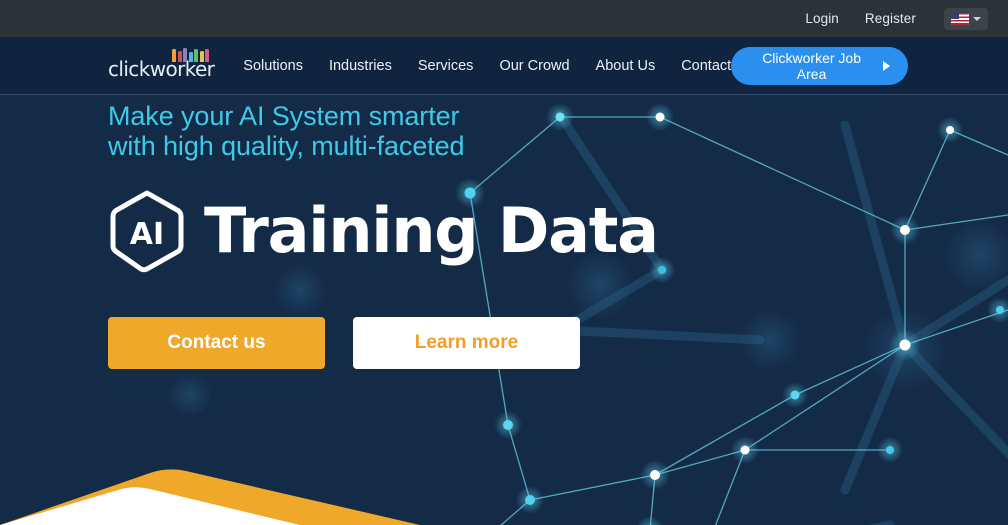 The image size is (1008, 525). I want to click on login-link: Login, so click(822, 18).